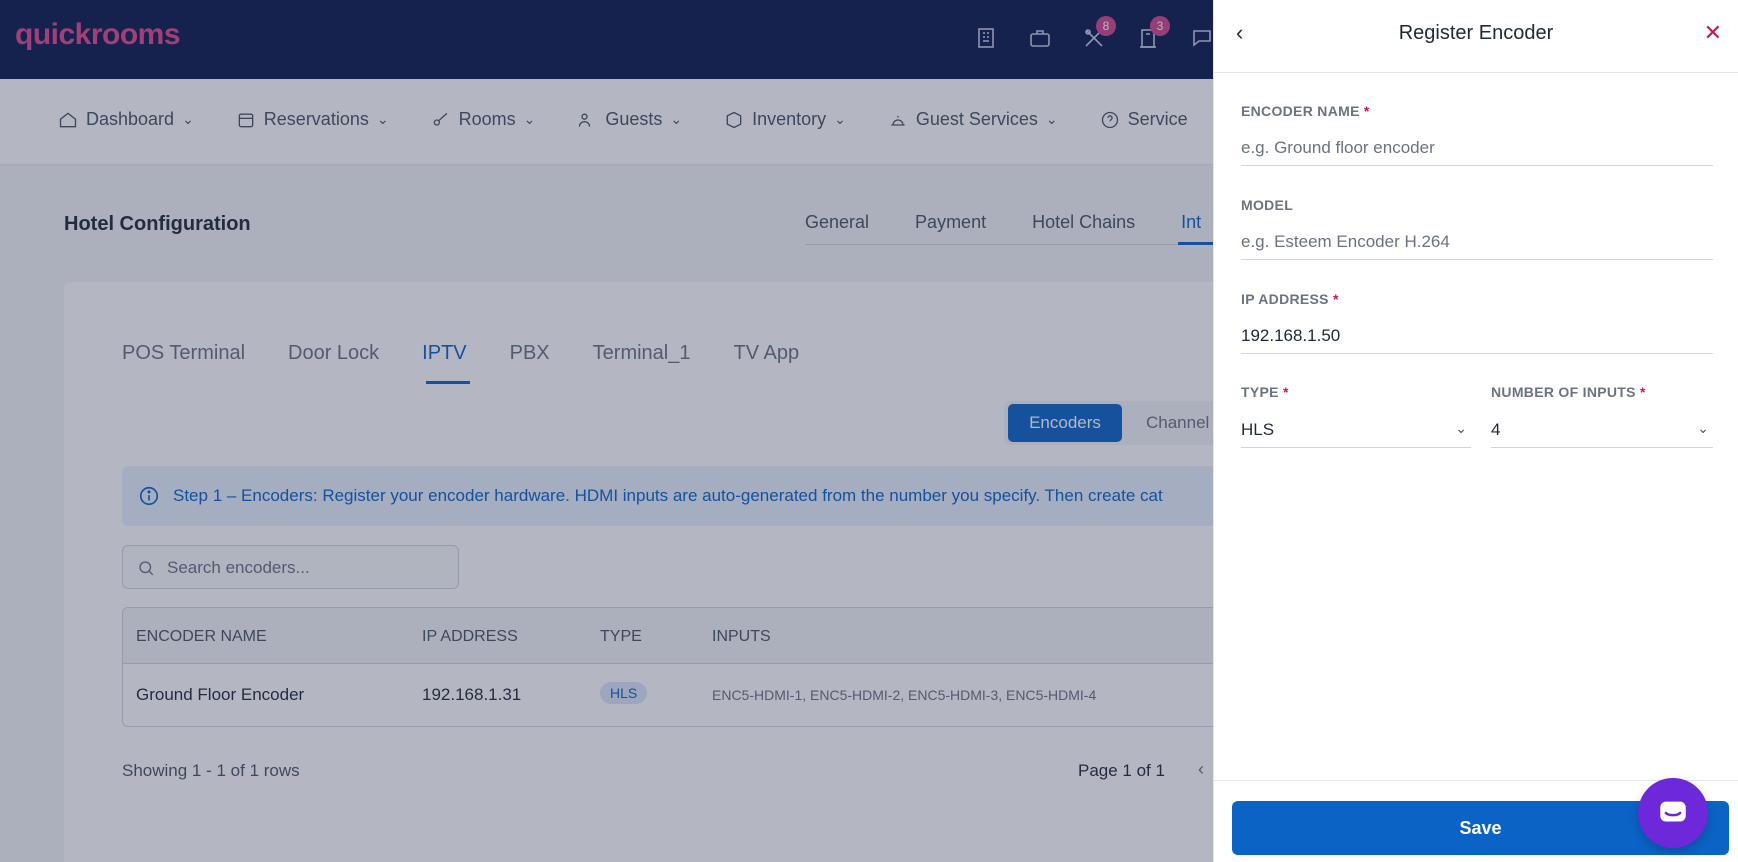 This screenshot has height=862, width=1738. Describe the element at coordinates (1568, 392) in the screenshot. I see `number-of-inputs-label: NUMBER OF INPUTS *` at that location.